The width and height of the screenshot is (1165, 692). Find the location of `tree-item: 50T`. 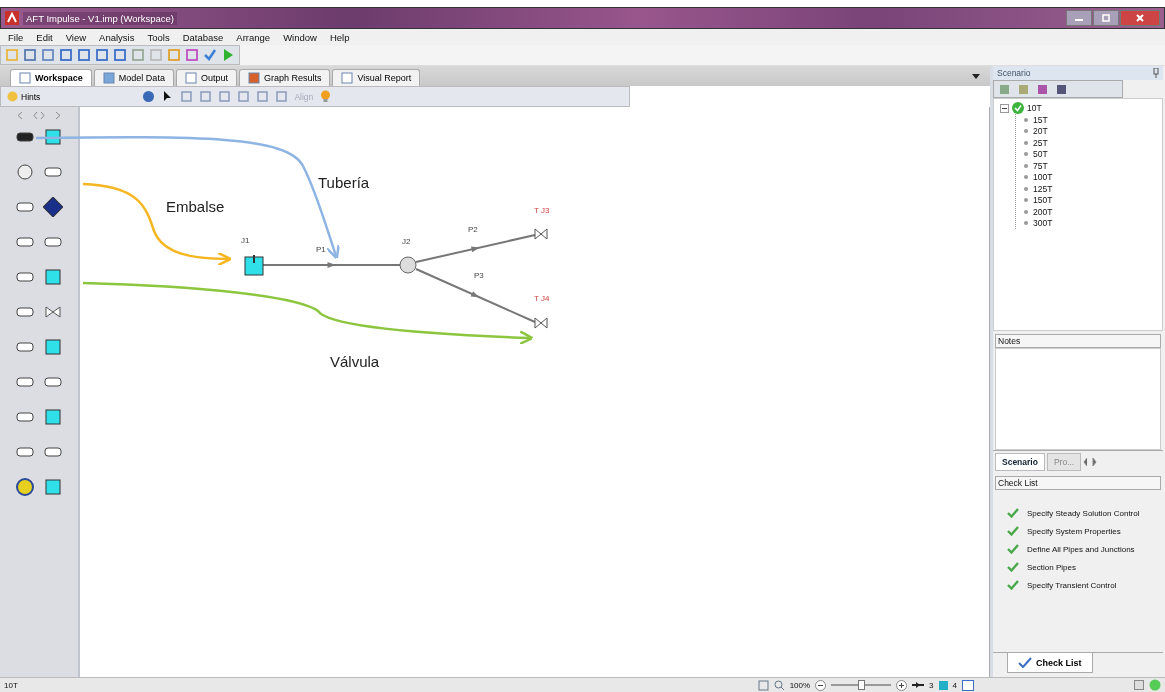

tree-item: 50T is located at coordinates (1040, 154).